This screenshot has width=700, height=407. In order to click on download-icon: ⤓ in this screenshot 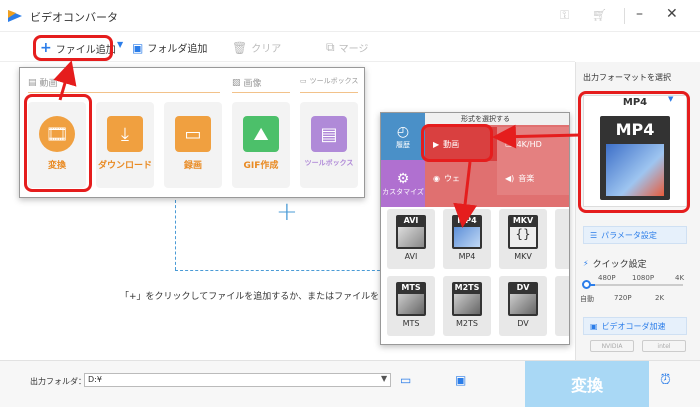, I will do `click(125, 134)`.